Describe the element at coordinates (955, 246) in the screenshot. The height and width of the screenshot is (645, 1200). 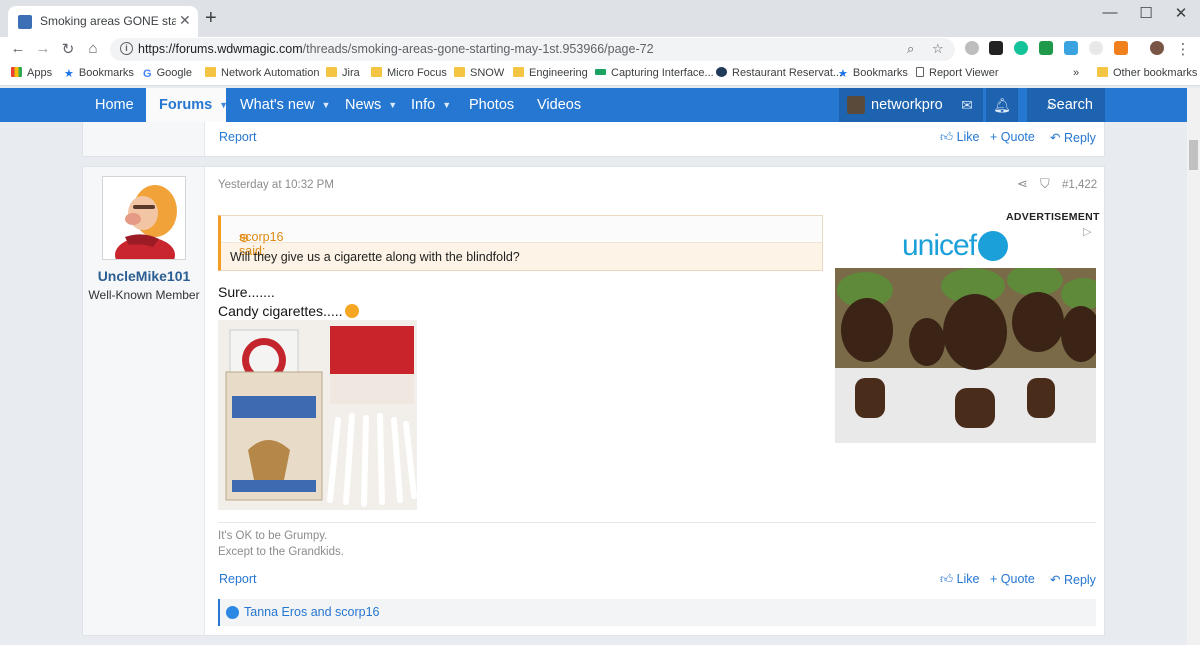
I see `ad-brand-logo: unicef` at that location.